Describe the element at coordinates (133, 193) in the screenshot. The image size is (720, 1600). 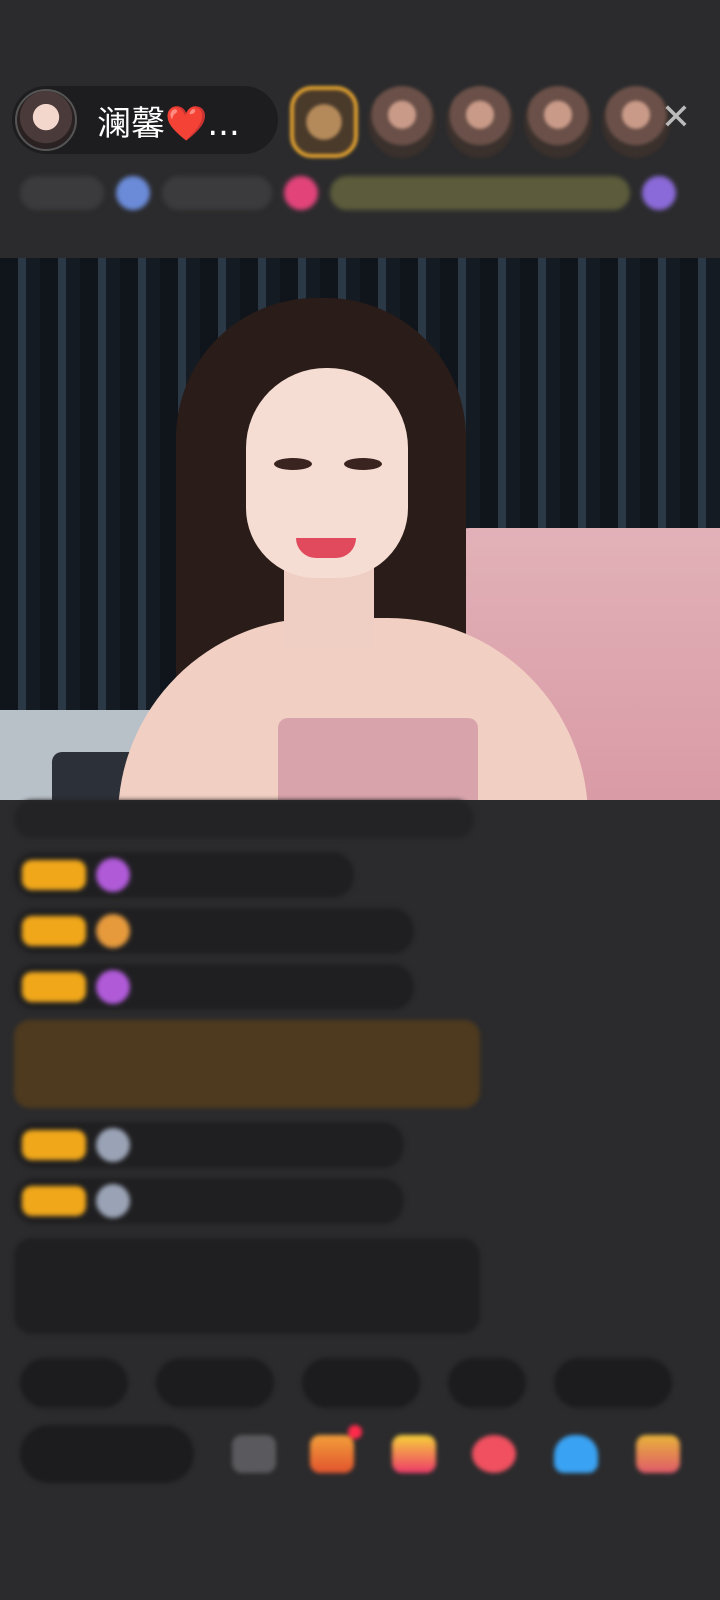
I see `hourly-rank-icon` at that location.